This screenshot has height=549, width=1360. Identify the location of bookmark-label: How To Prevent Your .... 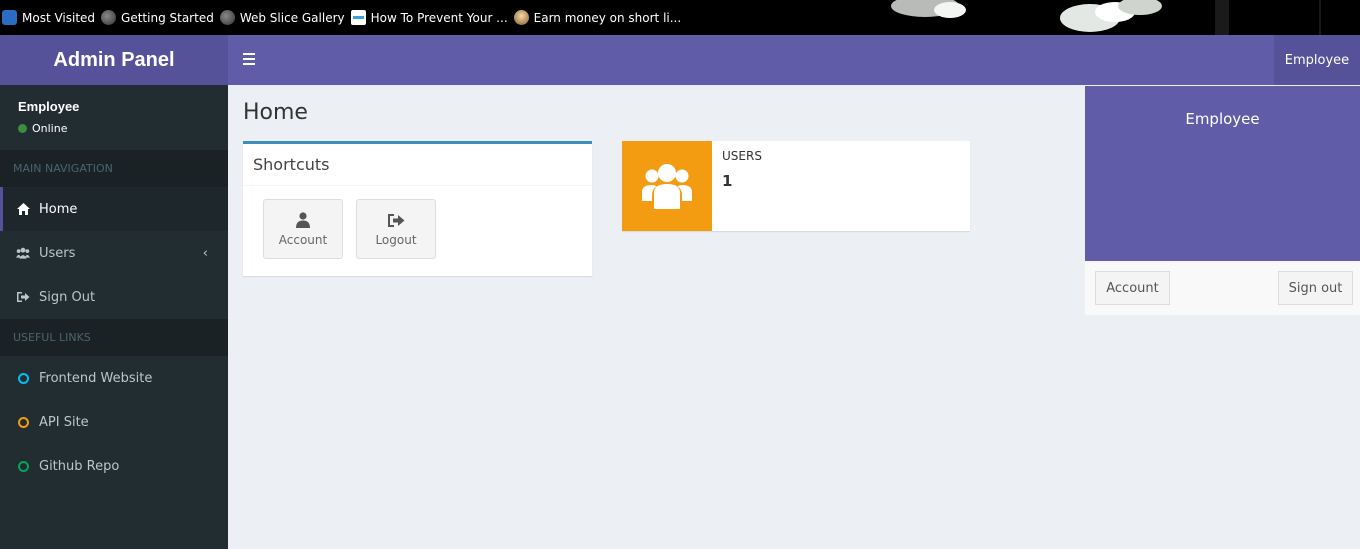
(439, 17).